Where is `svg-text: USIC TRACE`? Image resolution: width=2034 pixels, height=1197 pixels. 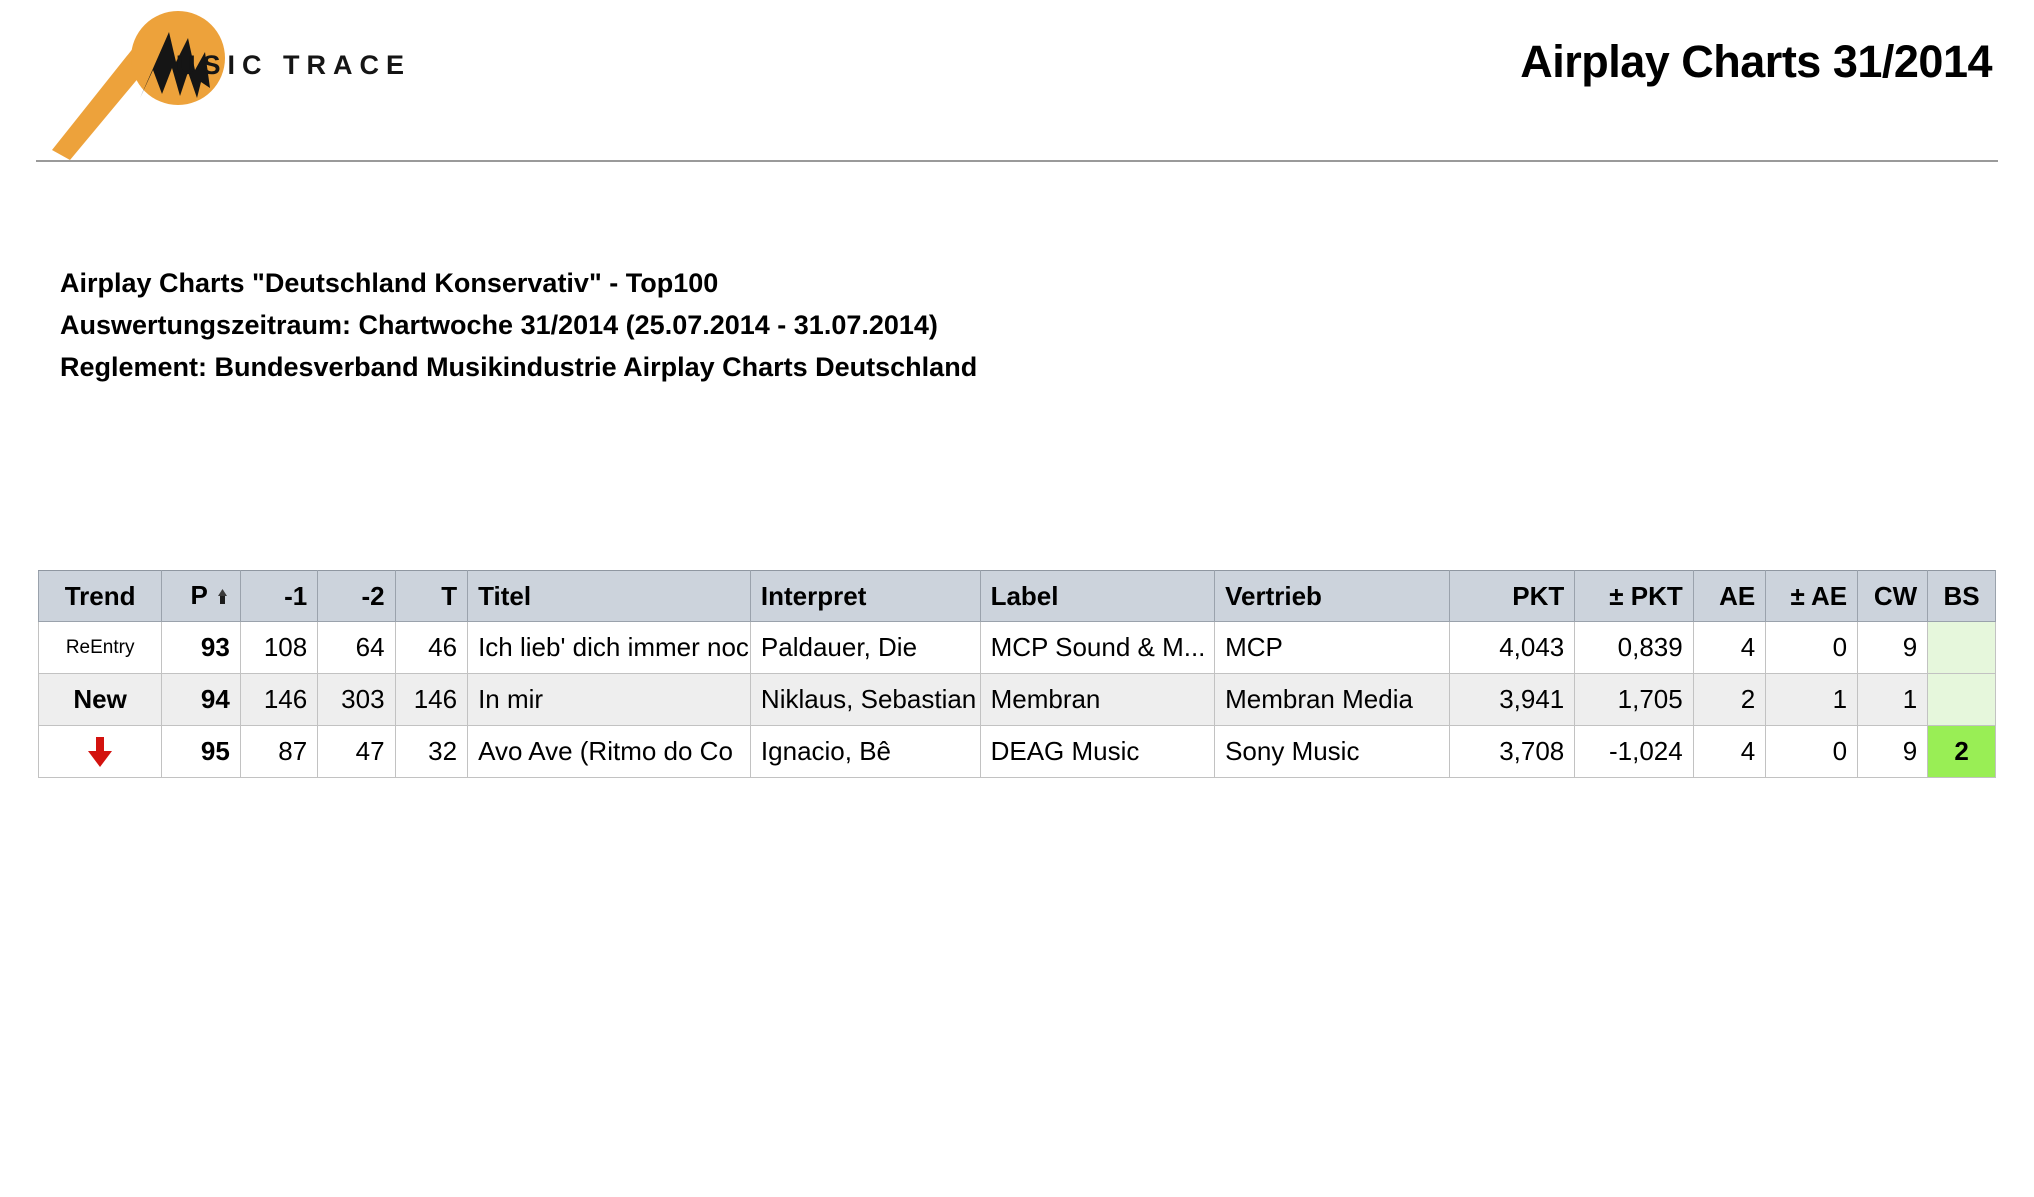 svg-text: USIC TRACE is located at coordinates (293, 65).